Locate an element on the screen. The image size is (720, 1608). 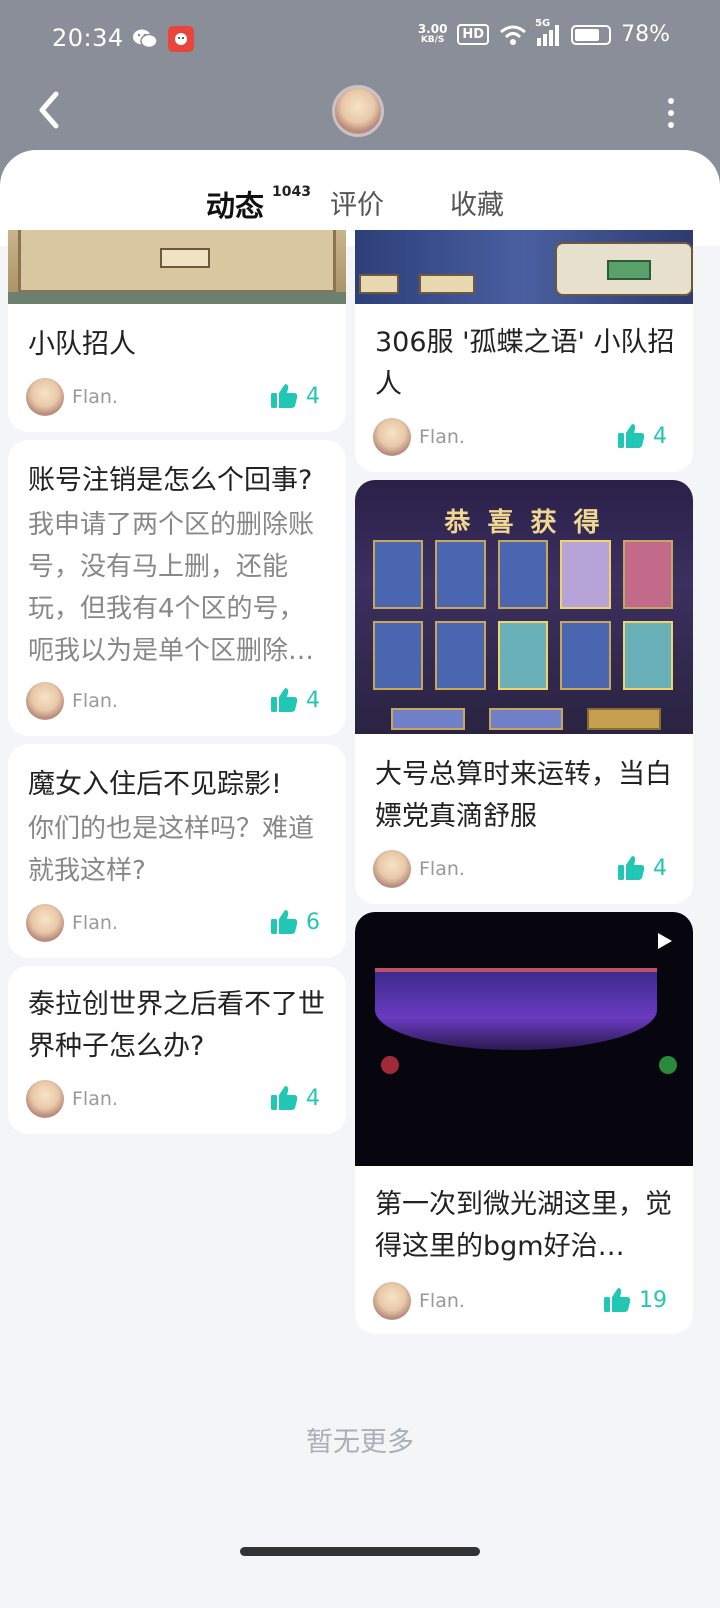
image-item is located at coordinates (390, 1065).